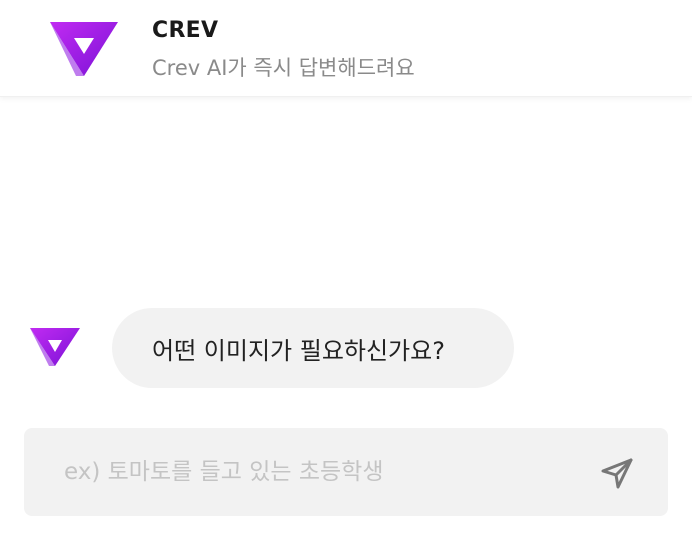  What do you see at coordinates (298, 350) in the screenshot?
I see `bot-message-text: 어떤 이미지가 필요하신가요?` at bounding box center [298, 350].